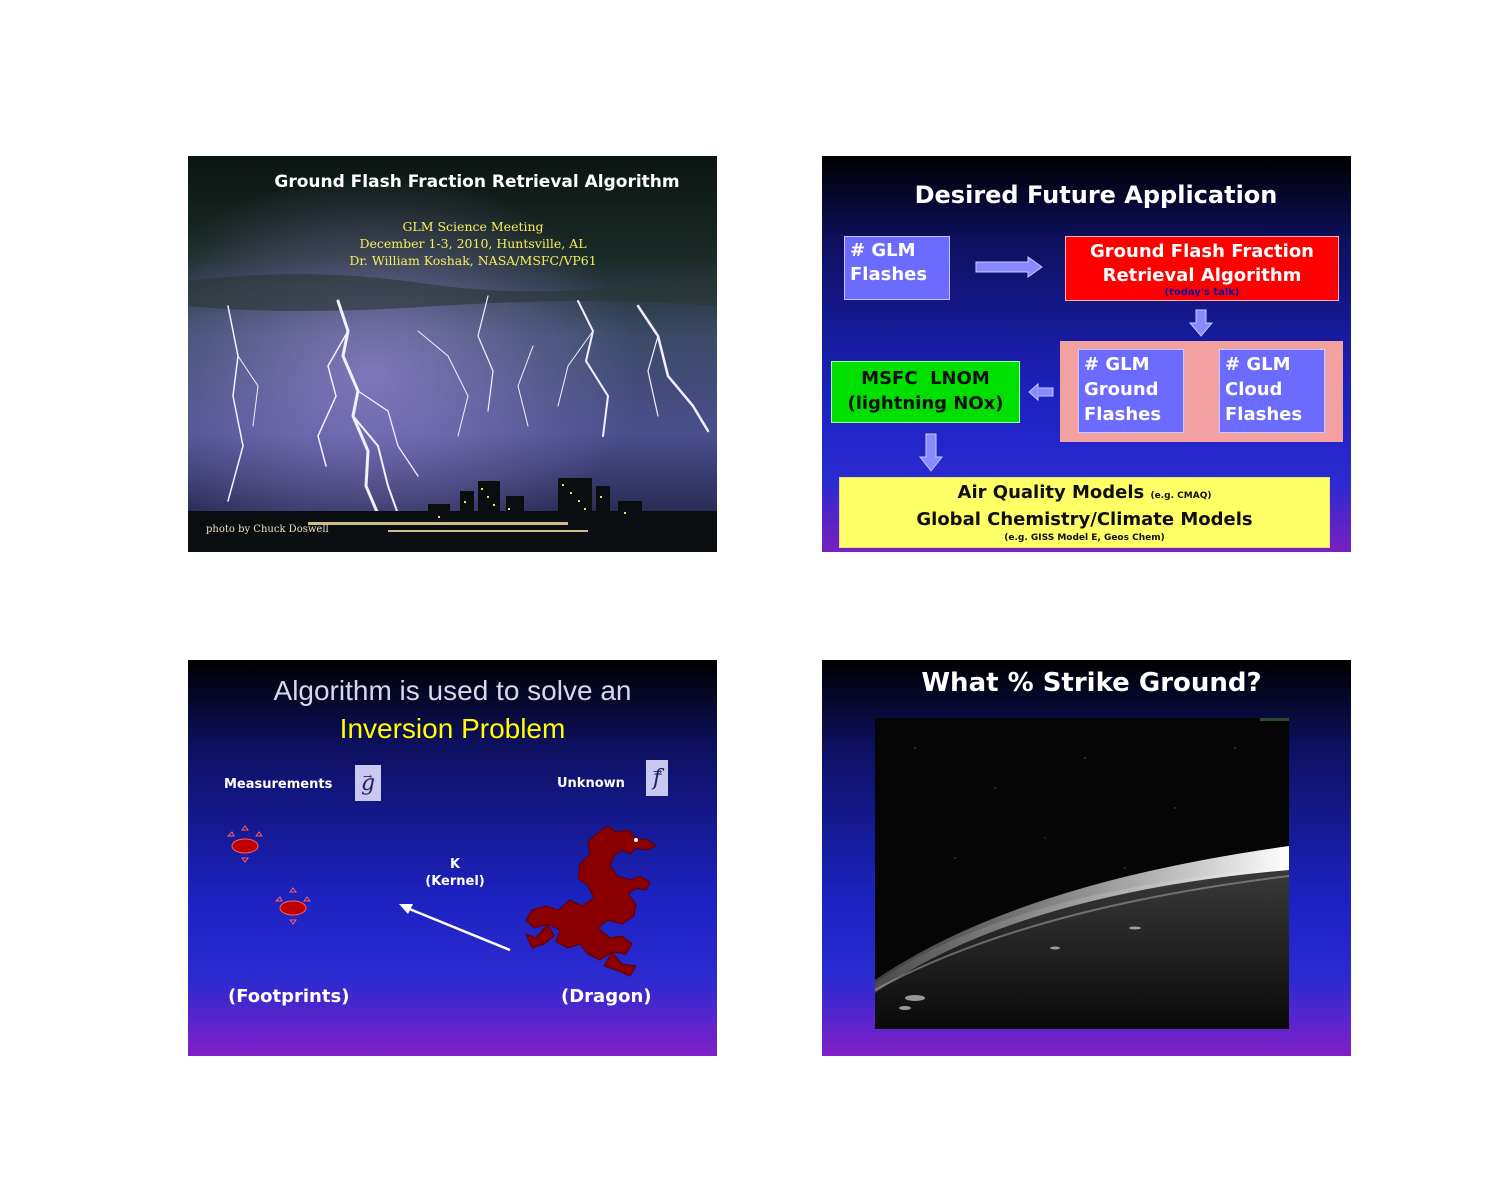  What do you see at coordinates (1181, 496) in the screenshot?
I see `cmaq-note: (e.g. CMAQ)` at bounding box center [1181, 496].